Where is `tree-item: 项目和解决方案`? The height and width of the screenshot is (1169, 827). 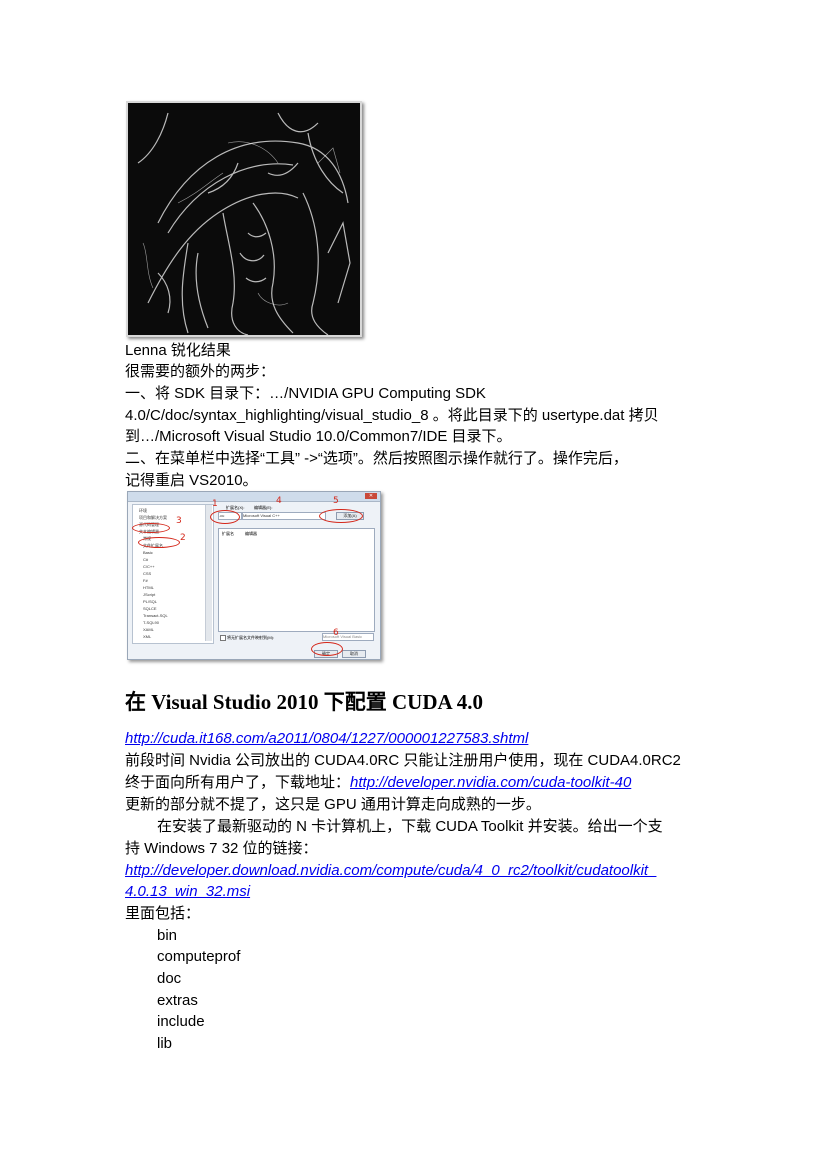 tree-item: 项目和解决方案 is located at coordinates (153, 517).